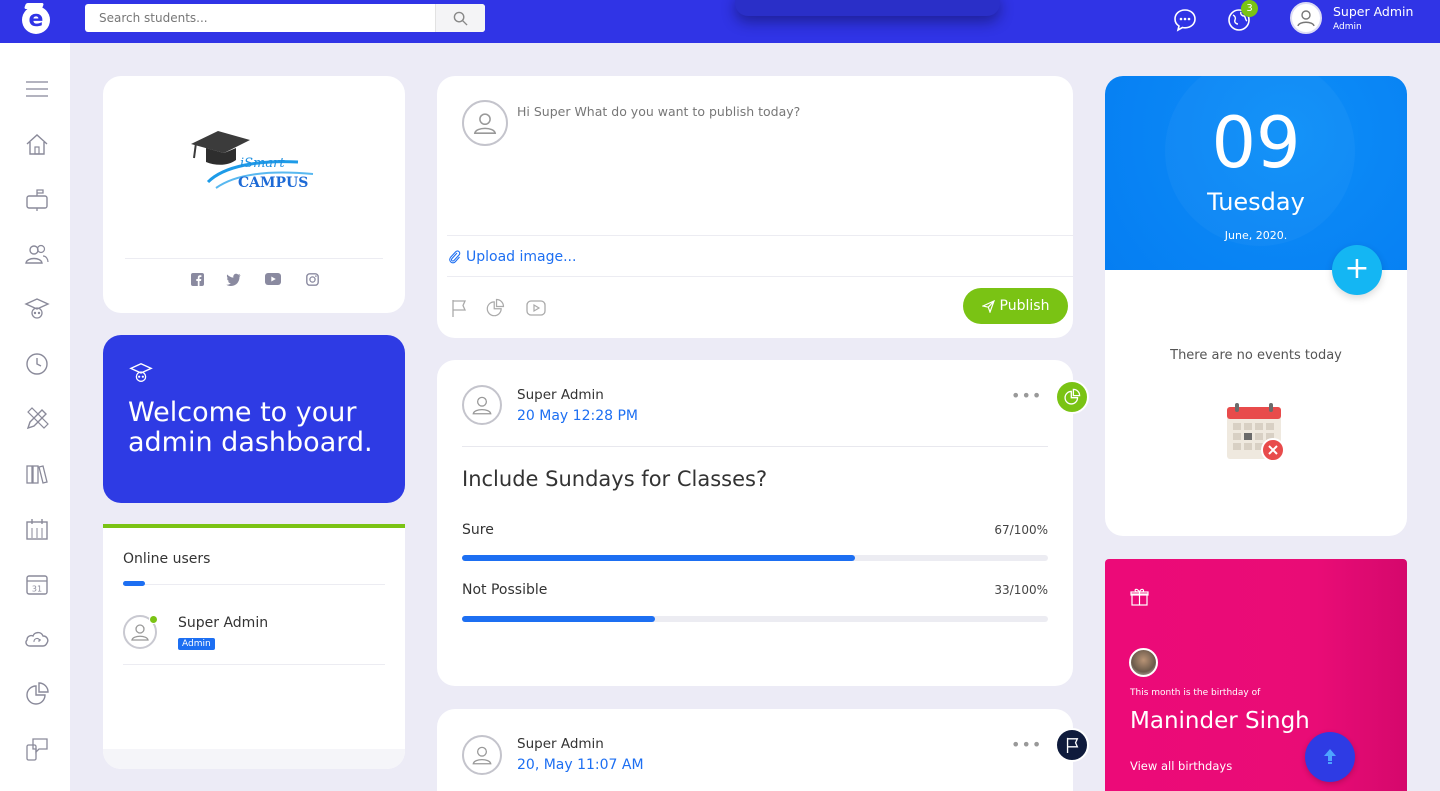  Describe the element at coordinates (37, 144) in the screenshot. I see `sidebar-item-home` at that location.